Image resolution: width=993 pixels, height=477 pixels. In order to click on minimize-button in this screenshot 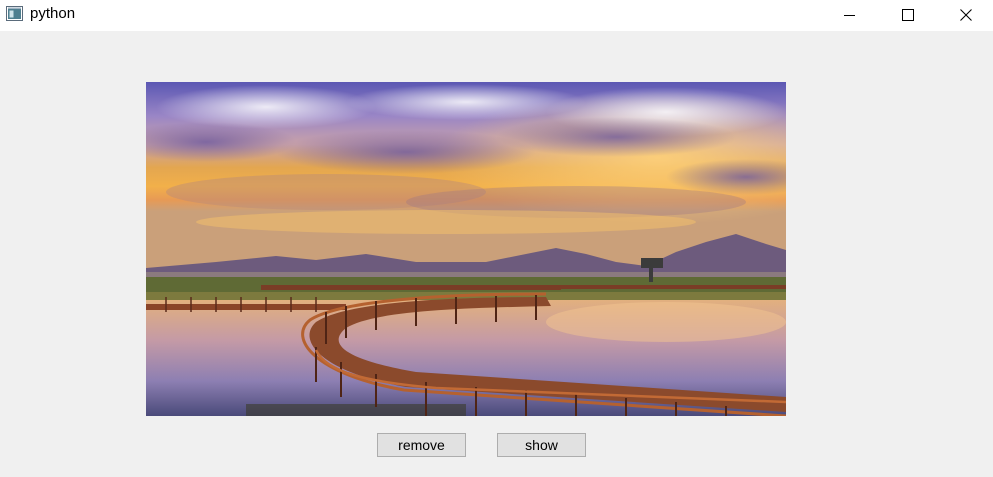, I will do `click(850, 15)`.